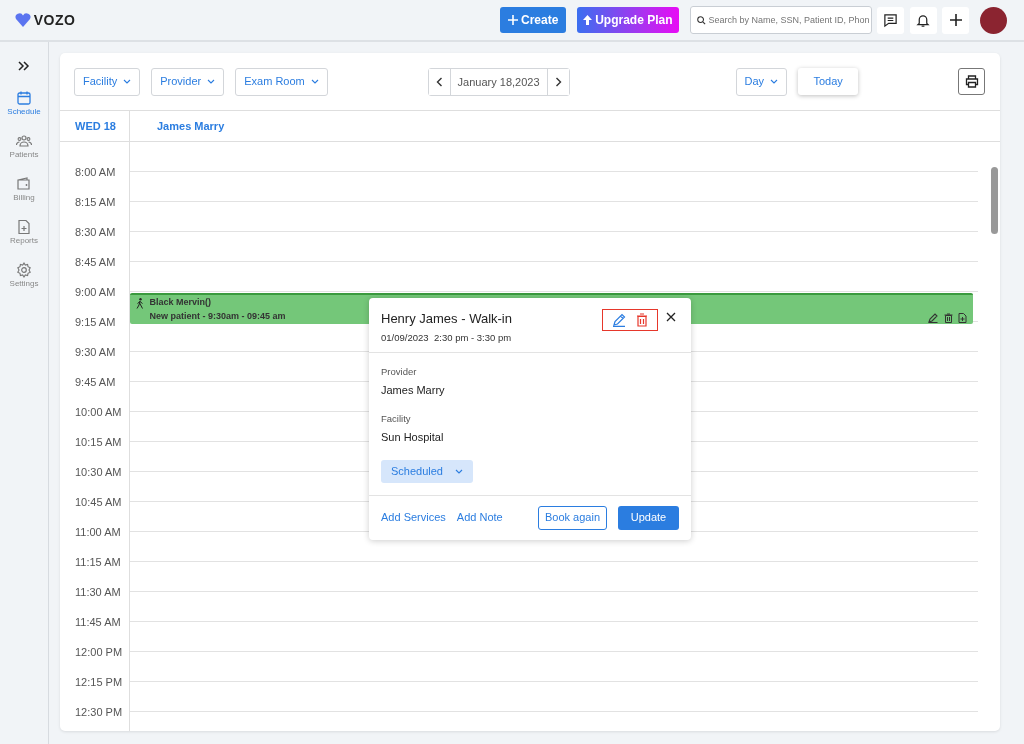 The image size is (1024, 744). What do you see at coordinates (498, 81) in the screenshot?
I see `date-display: January 18,2023` at bounding box center [498, 81].